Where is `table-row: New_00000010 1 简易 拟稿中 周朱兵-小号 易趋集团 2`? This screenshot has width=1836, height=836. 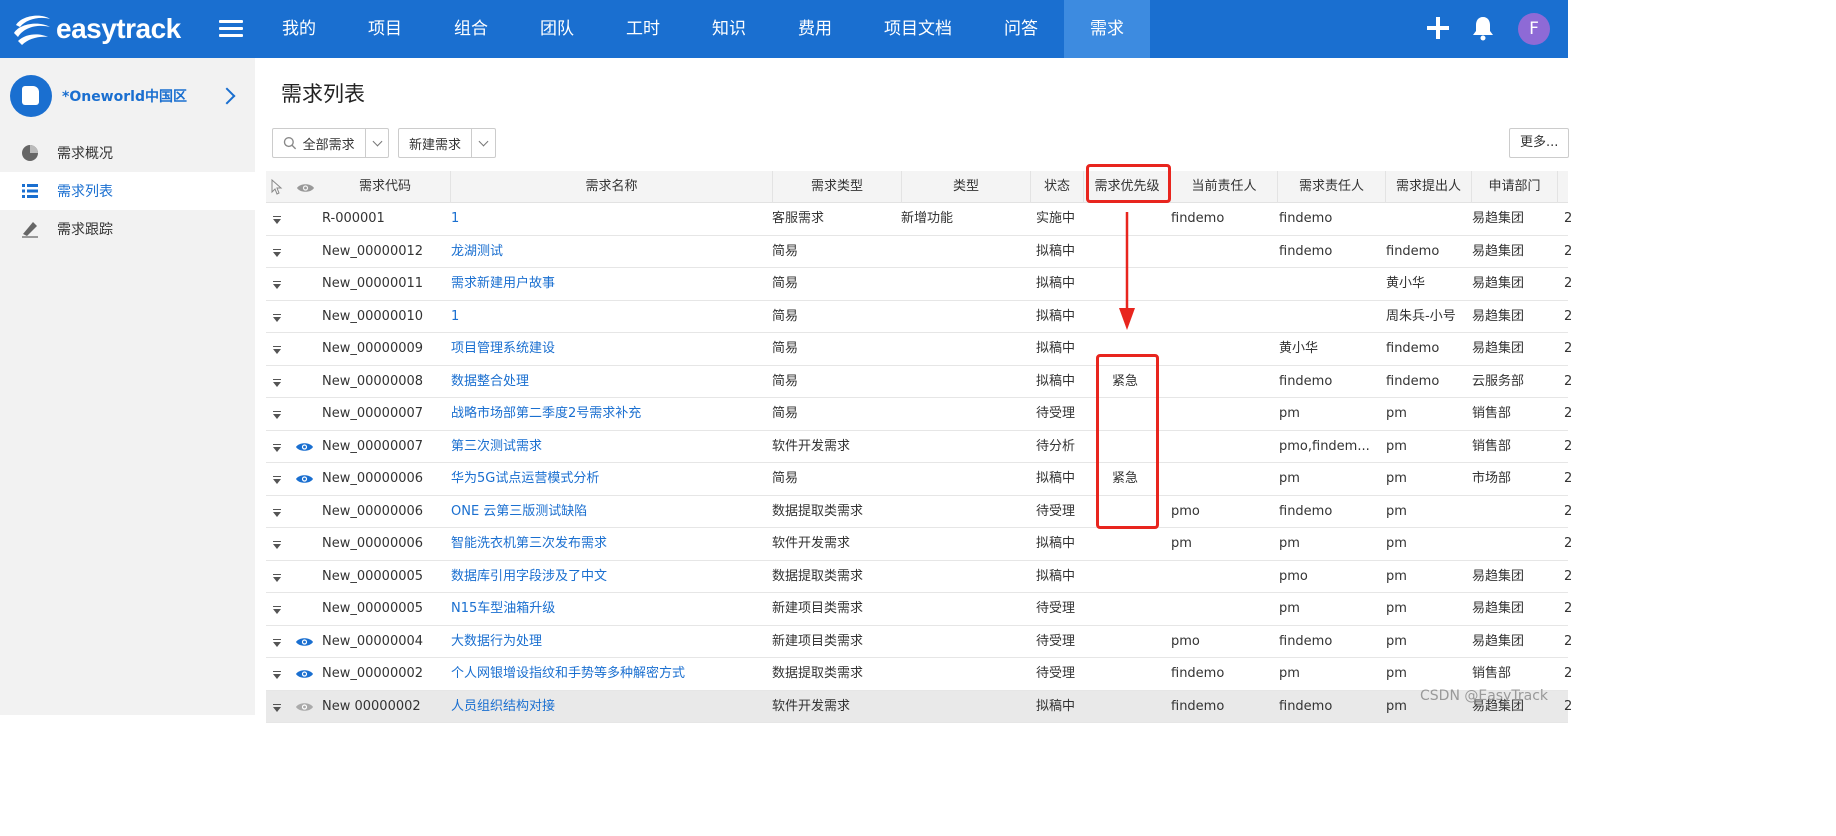 table-row: New_00000010 1 简易 拟稿中 周朱兵-小号 易趋集团 2 is located at coordinates (919, 316).